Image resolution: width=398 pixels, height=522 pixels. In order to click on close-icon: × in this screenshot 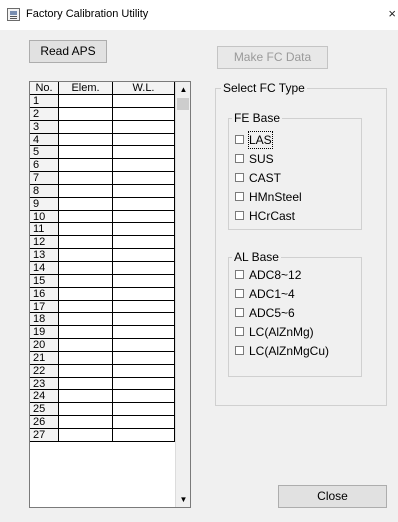, I will do `click(389, 14)`.